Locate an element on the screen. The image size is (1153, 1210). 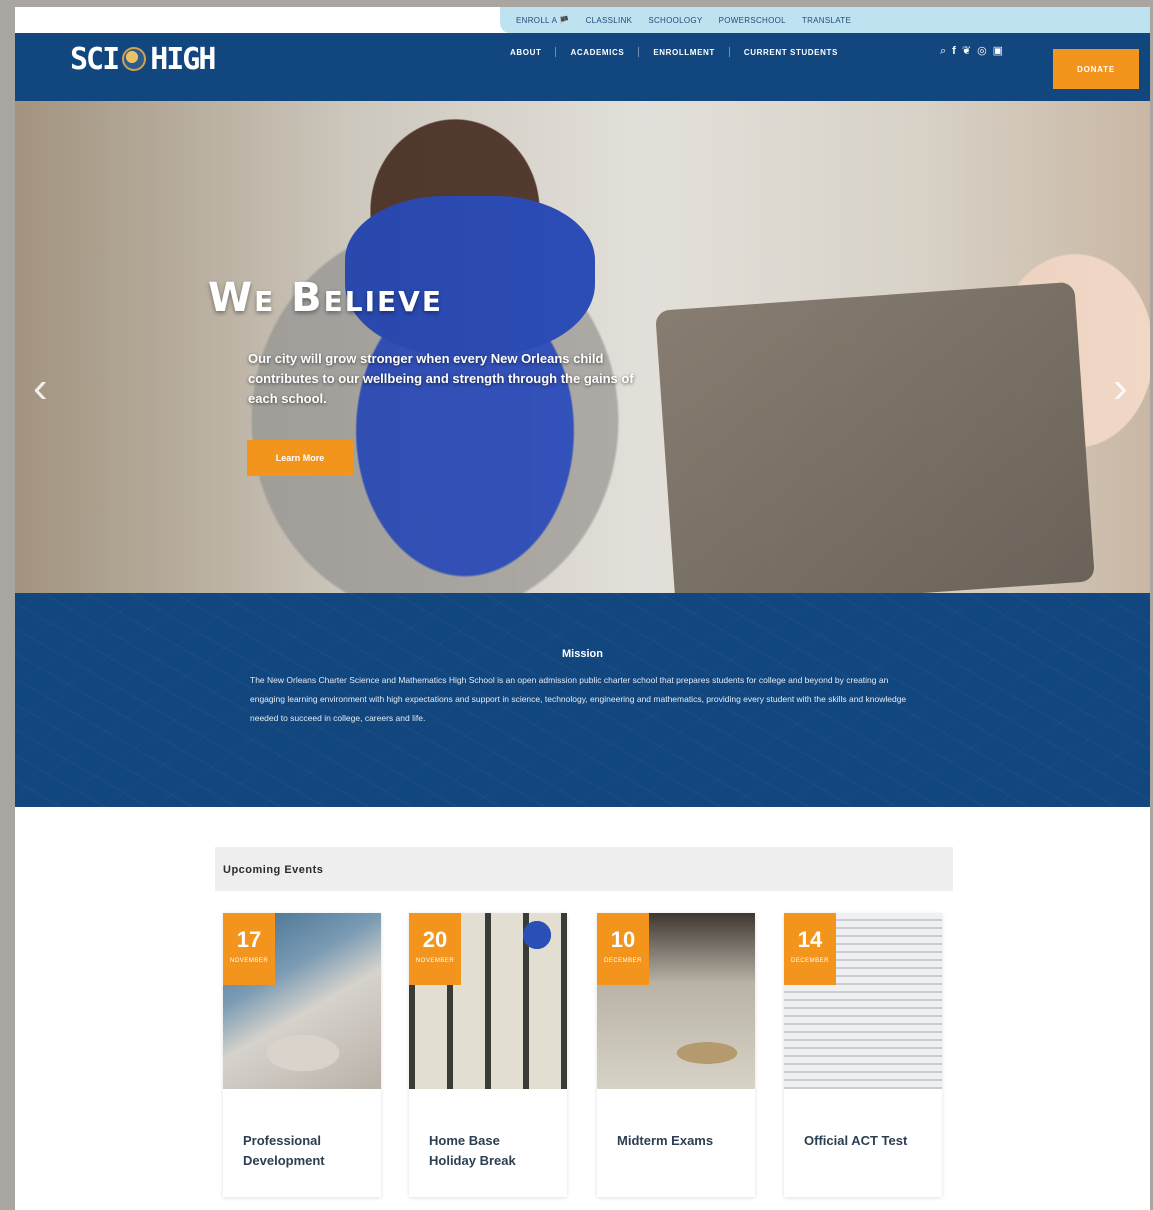
site-logo: SCI HIGH is located at coordinates (143, 59).